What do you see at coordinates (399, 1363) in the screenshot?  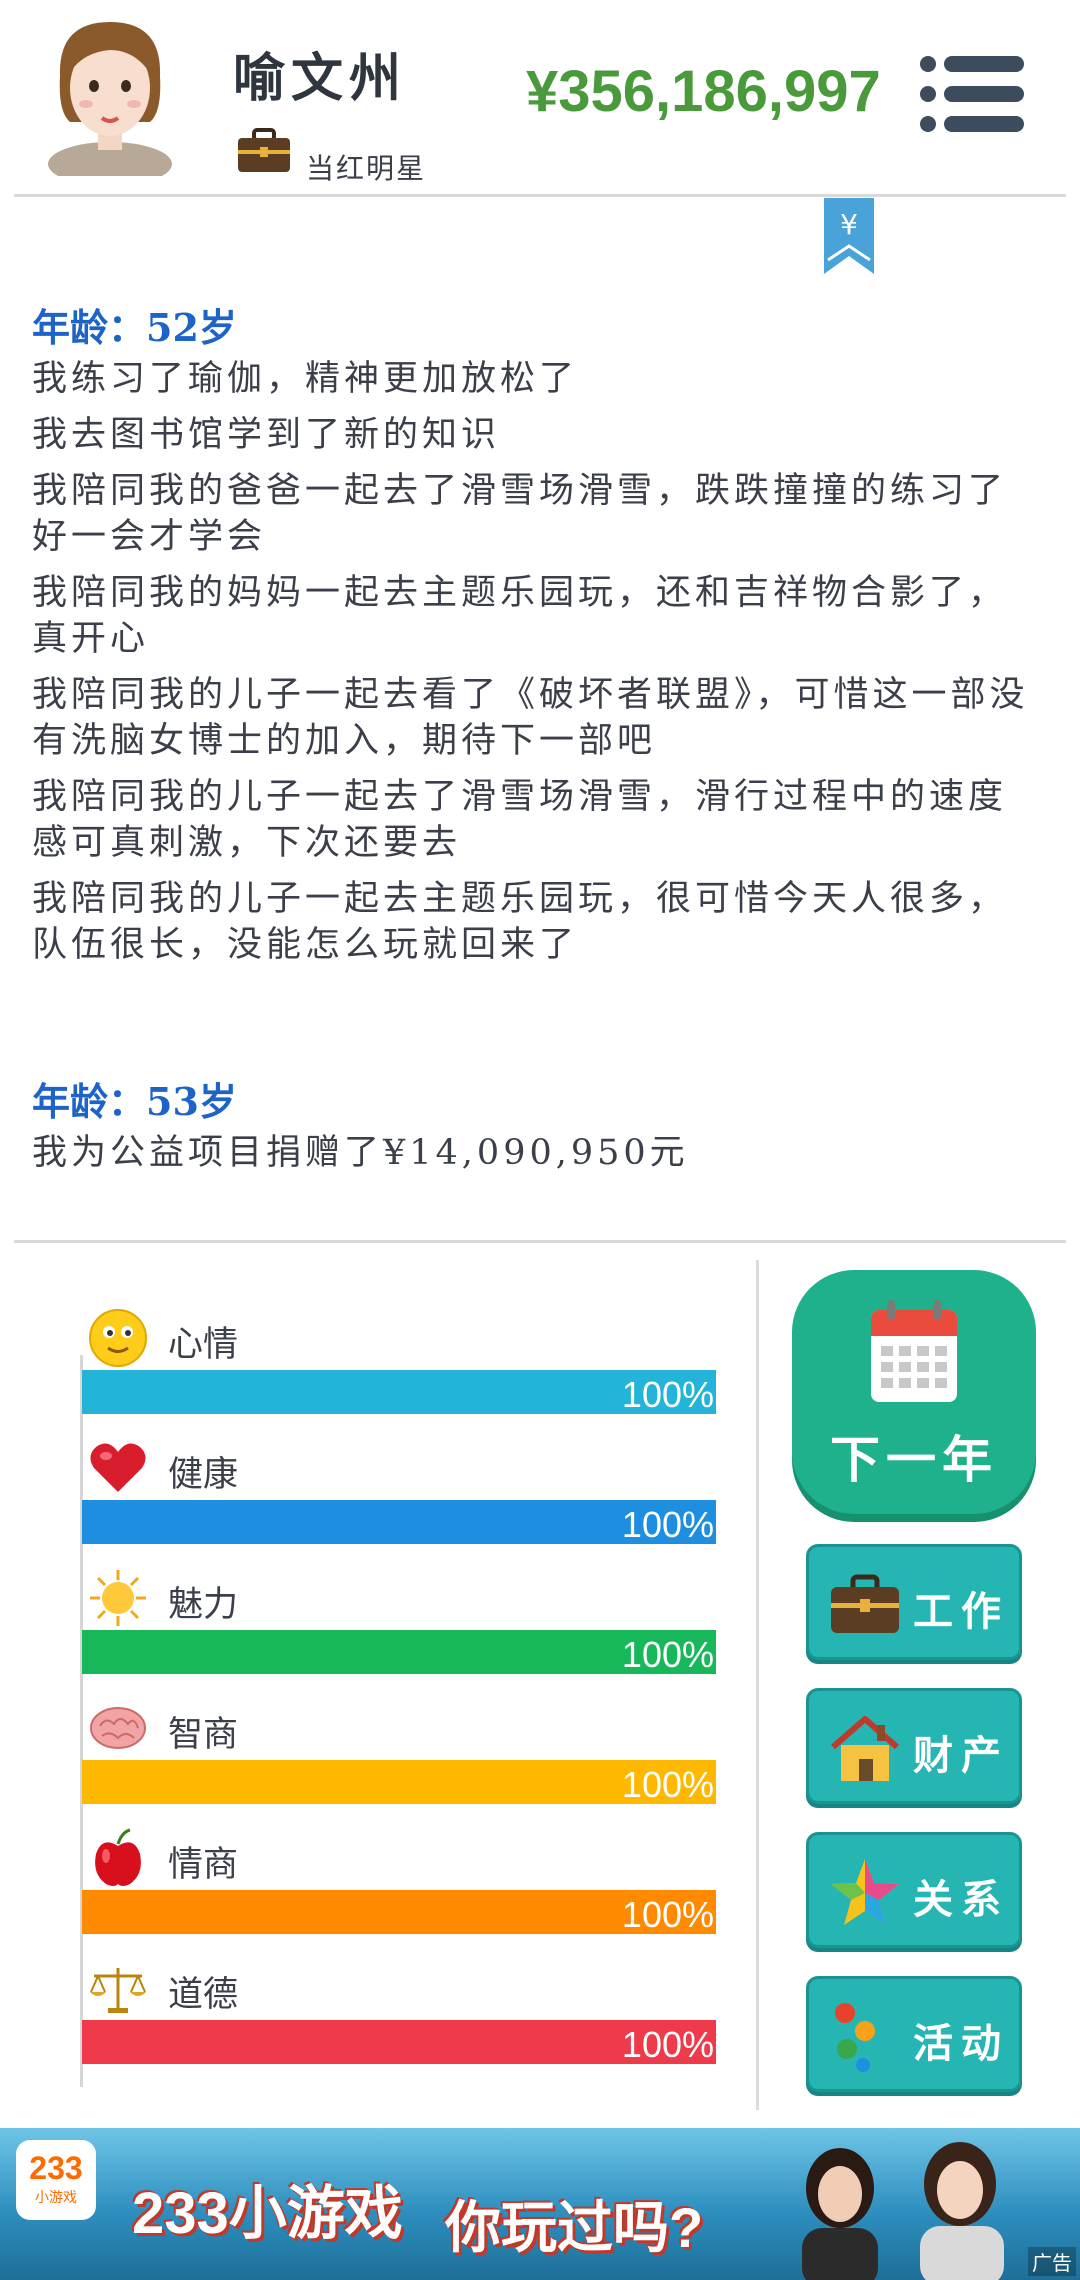 I see `stat-mood: 心情 100%` at bounding box center [399, 1363].